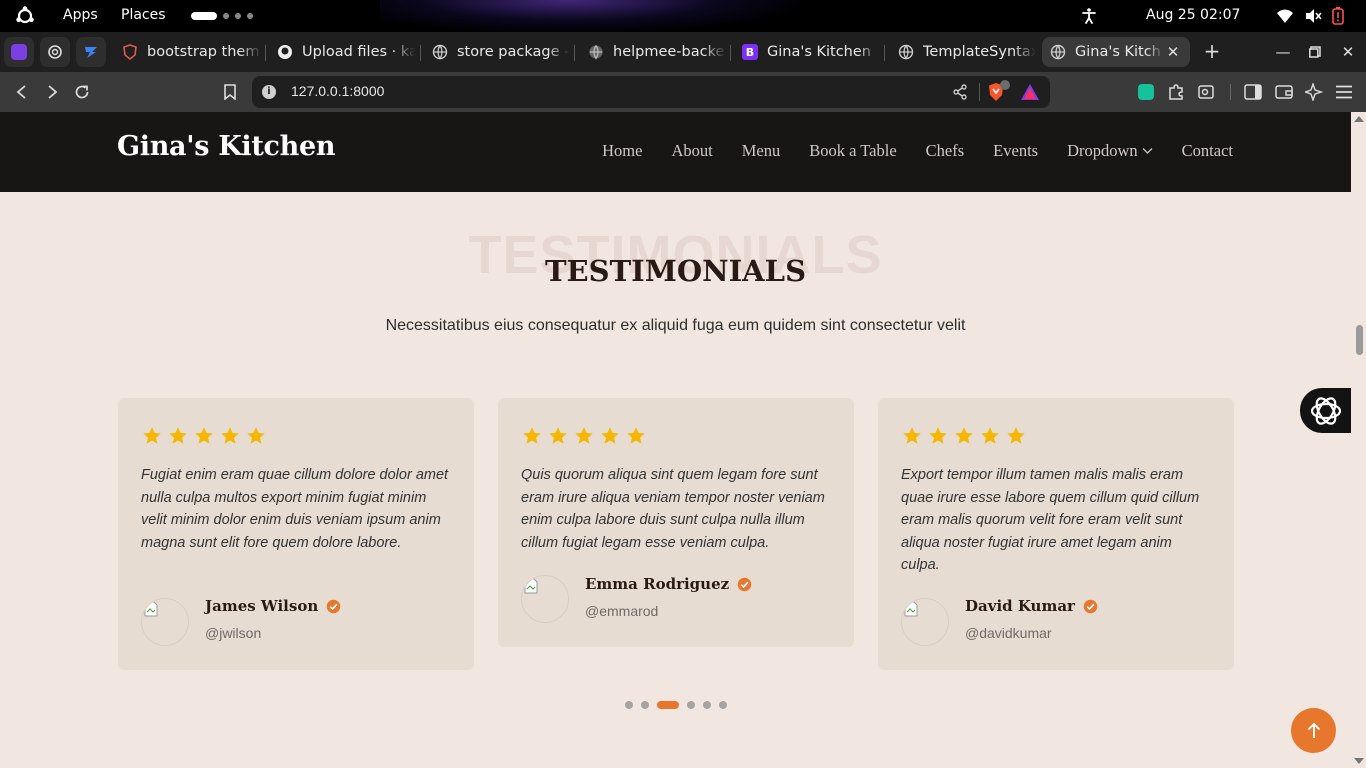 The width and height of the screenshot is (1366, 768). Describe the element at coordinates (1285, 16) in the screenshot. I see `wifi-icon` at that location.